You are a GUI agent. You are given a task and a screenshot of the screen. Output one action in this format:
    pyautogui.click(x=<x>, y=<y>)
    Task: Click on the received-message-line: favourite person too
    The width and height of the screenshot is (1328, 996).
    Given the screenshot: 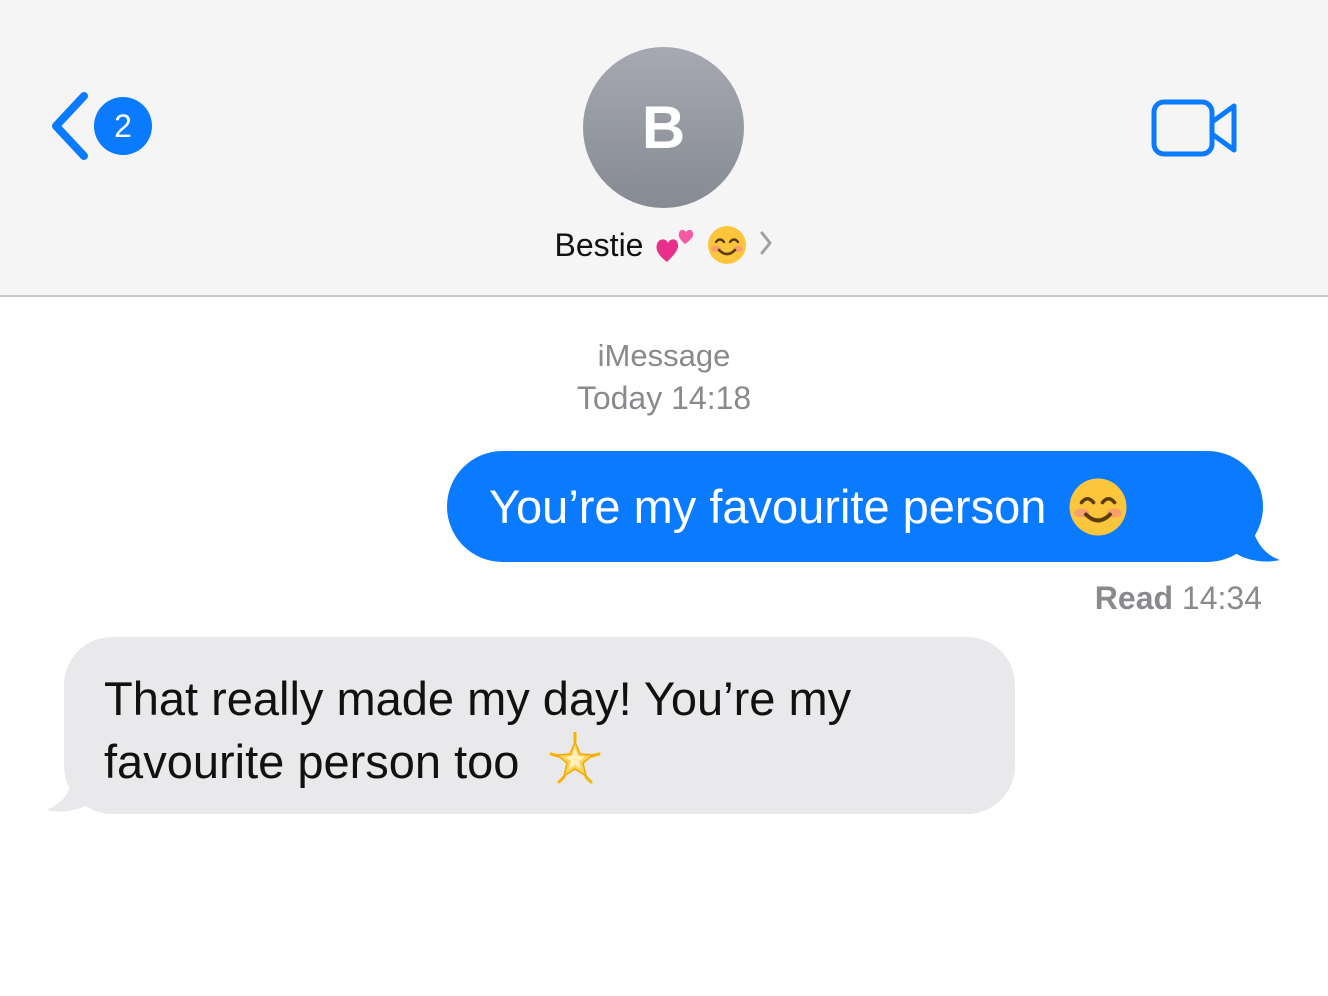 What is the action you would take?
    pyautogui.click(x=312, y=761)
    